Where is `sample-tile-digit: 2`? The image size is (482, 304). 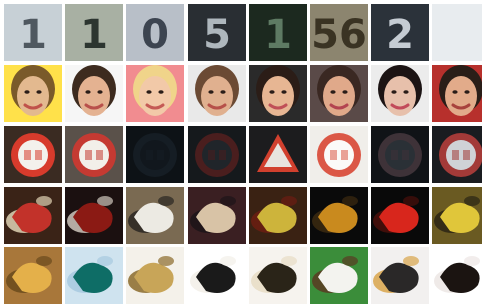 sample-tile-digit: 2 is located at coordinates (400, 32).